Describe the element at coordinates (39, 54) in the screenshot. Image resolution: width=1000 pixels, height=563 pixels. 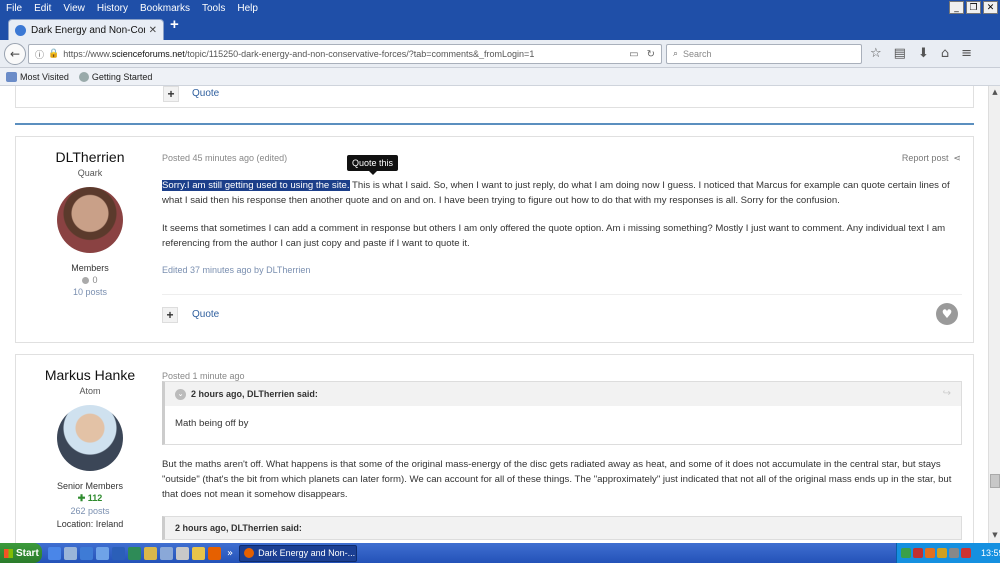
I see `info-icon: ⓘ` at that location.